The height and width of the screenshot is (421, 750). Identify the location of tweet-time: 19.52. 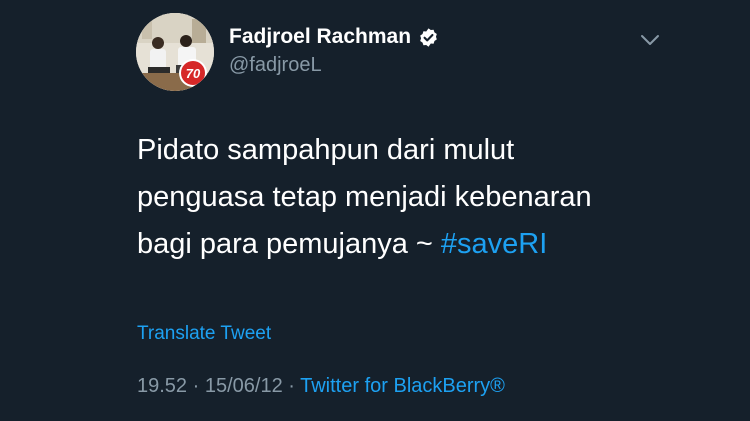
(162, 386).